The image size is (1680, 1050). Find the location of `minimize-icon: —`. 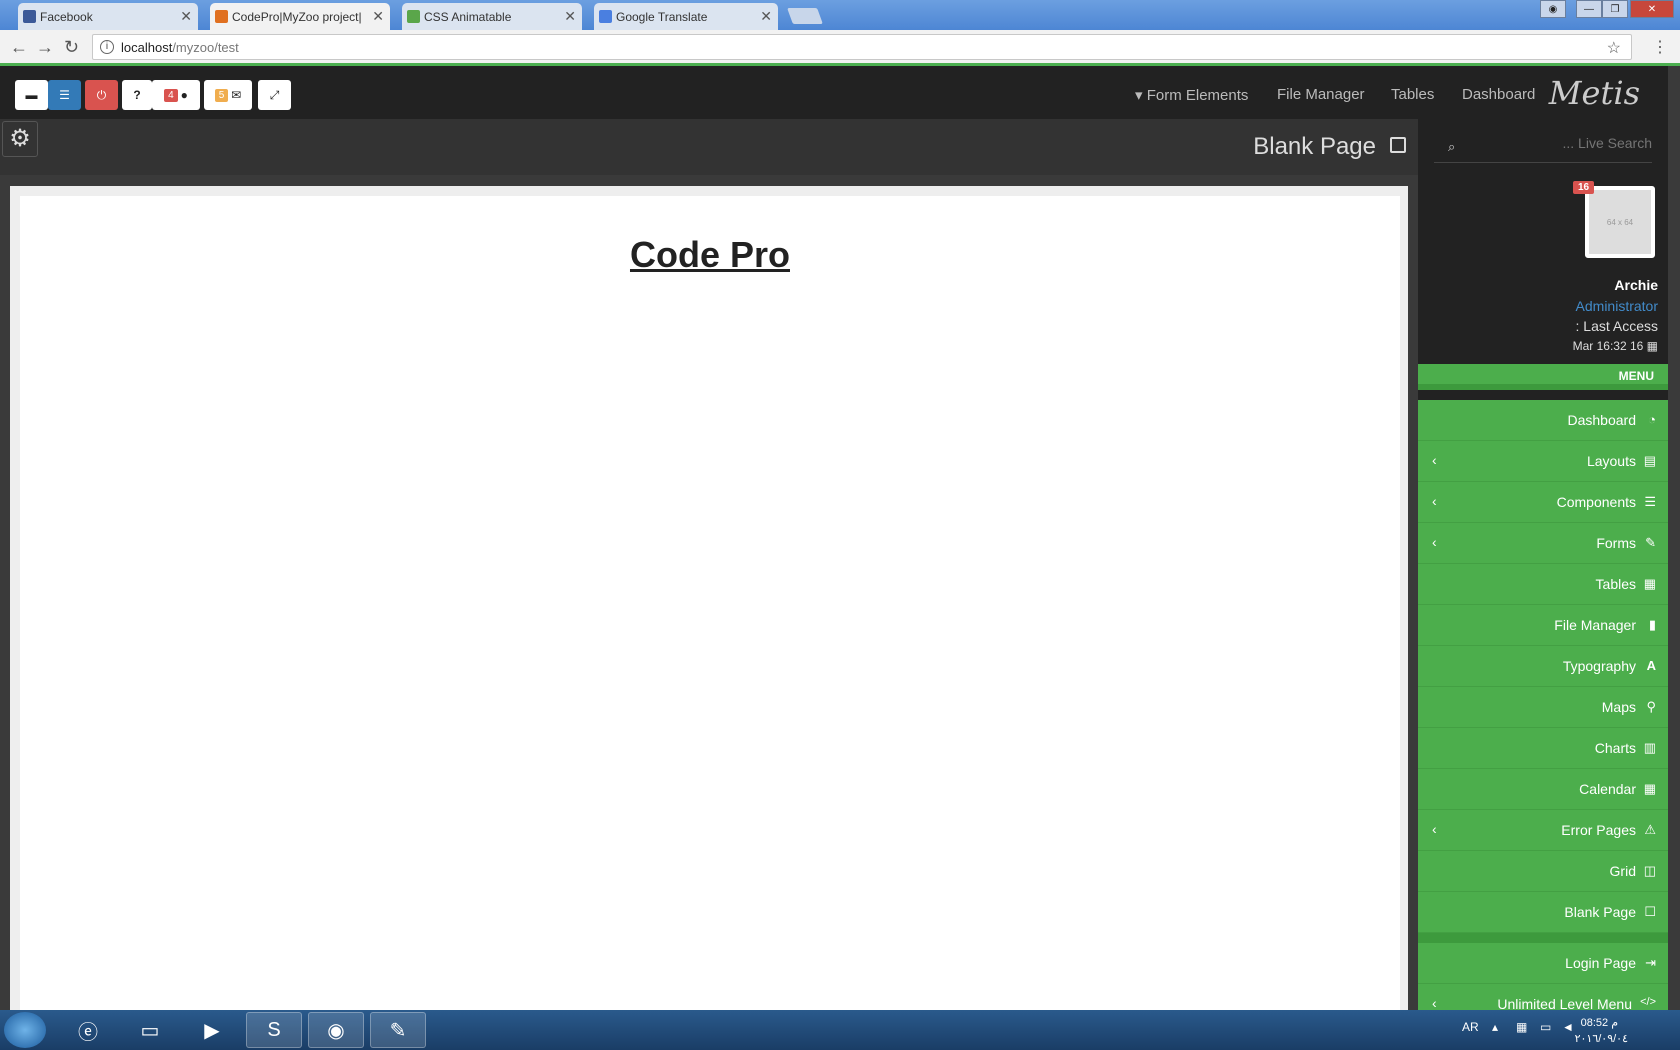

minimize-icon: — is located at coordinates (1589, 9).